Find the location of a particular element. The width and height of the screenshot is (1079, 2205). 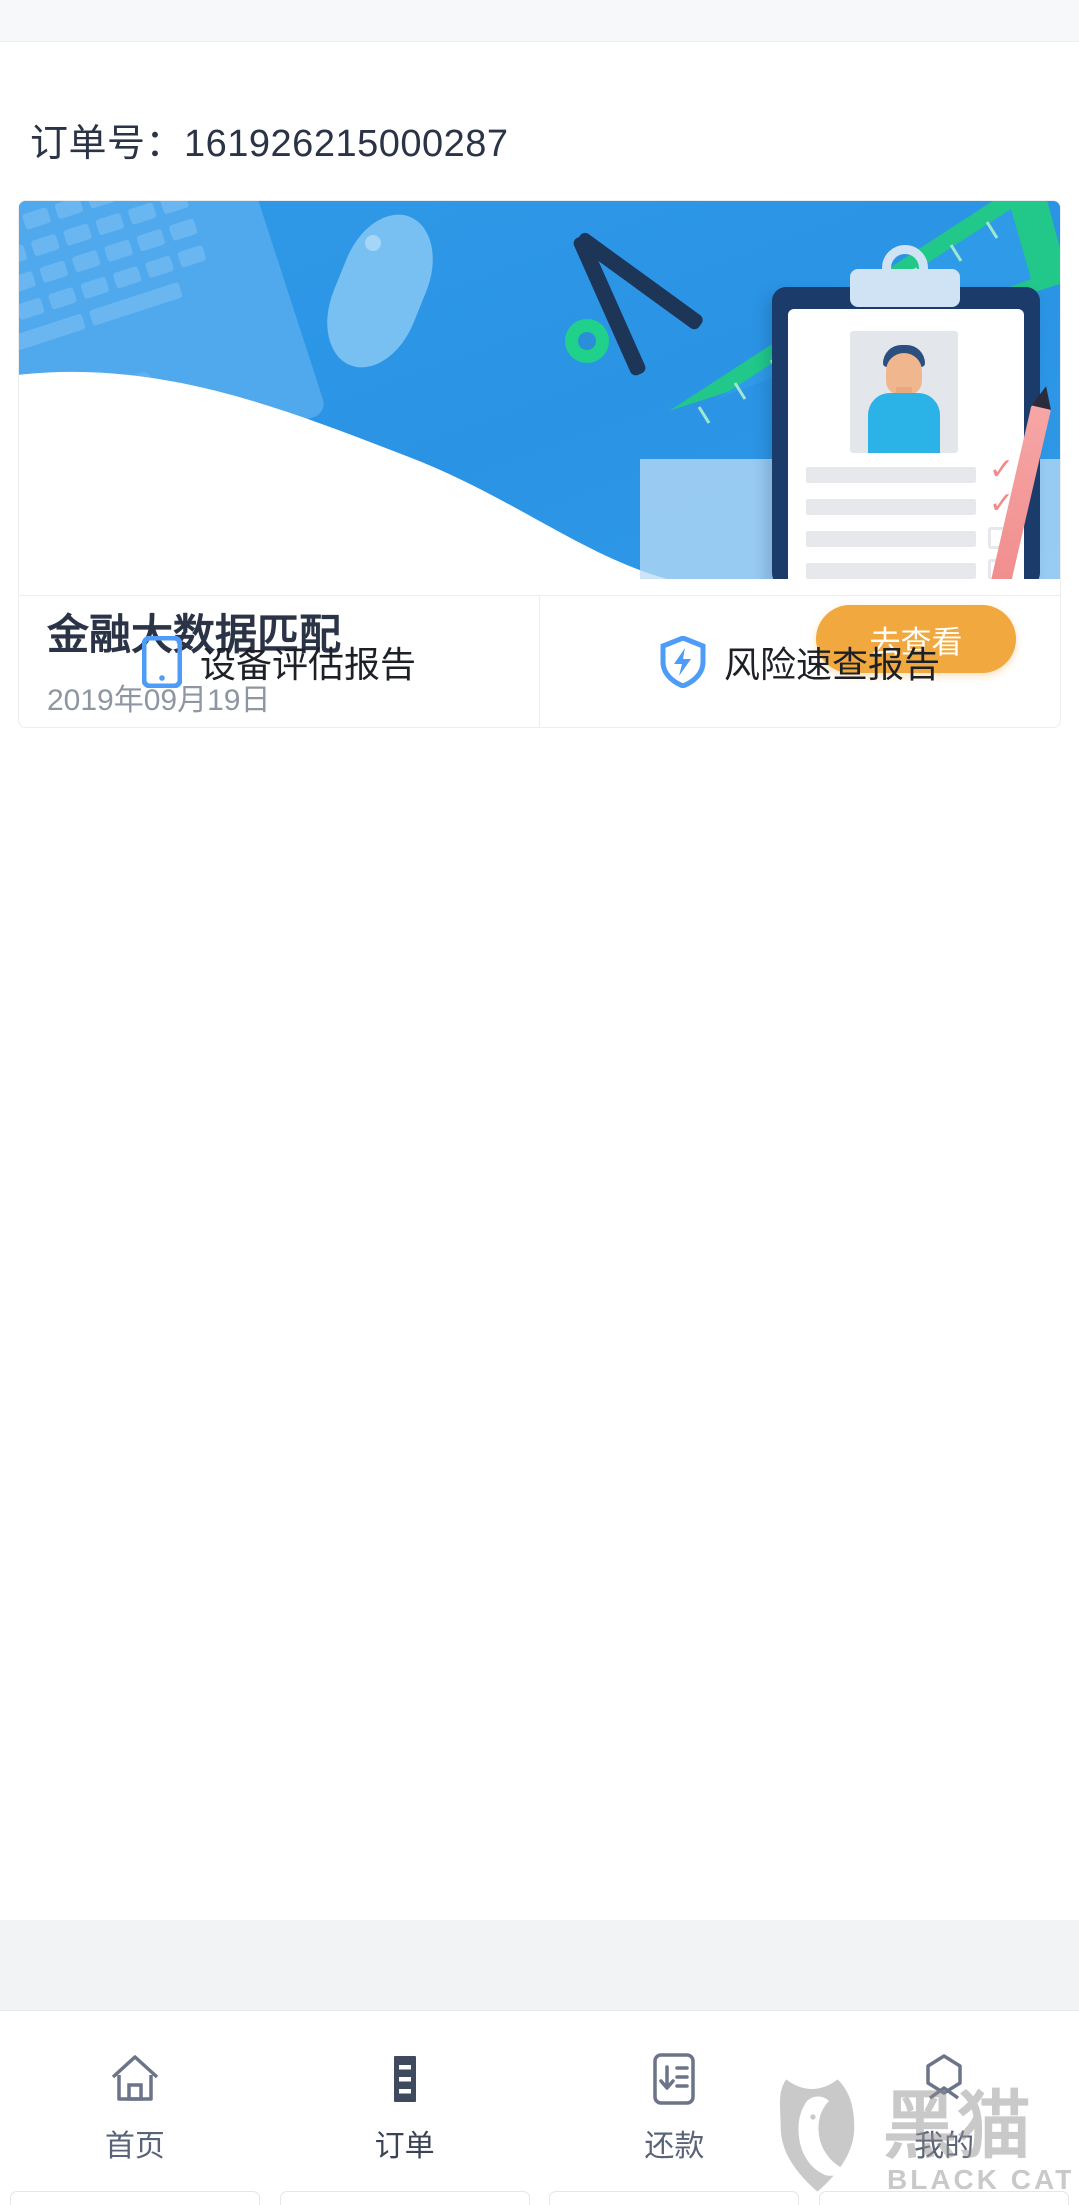

card-report-links: 设备评估报告 风险速查报告 is located at coordinates (539, 661).